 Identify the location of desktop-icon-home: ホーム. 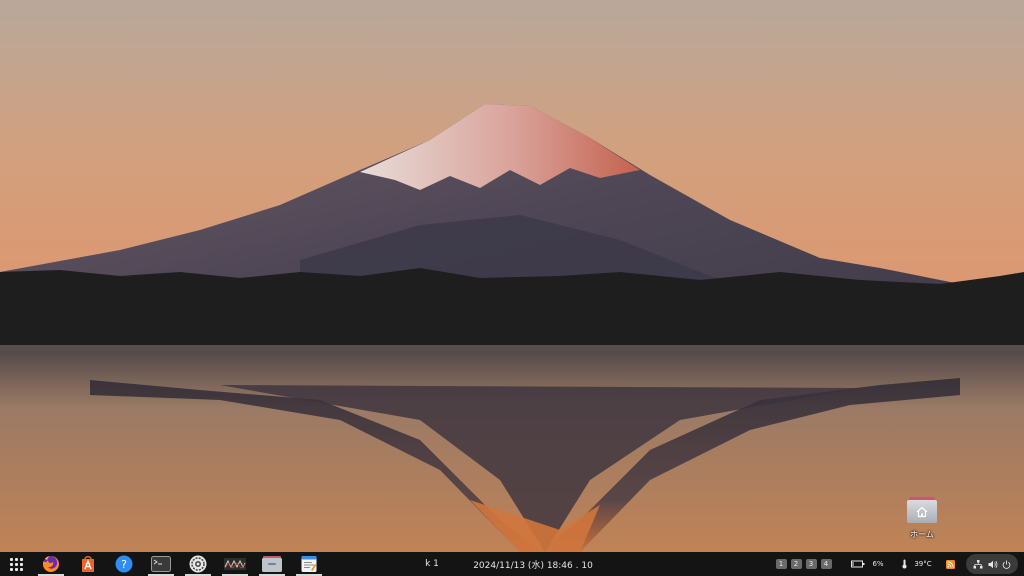
(922, 518).